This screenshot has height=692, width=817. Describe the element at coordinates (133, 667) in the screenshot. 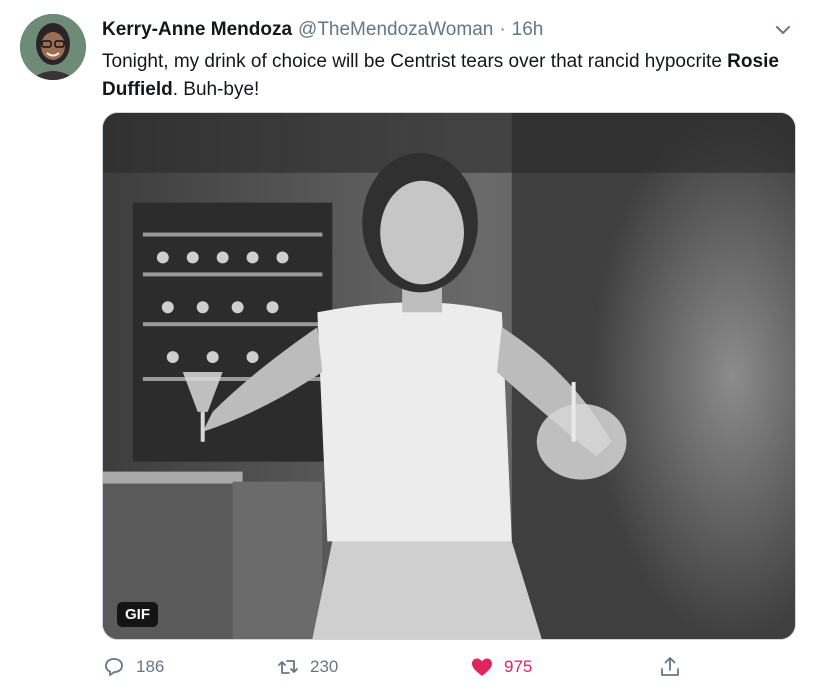

I see `reply-button: 186` at that location.